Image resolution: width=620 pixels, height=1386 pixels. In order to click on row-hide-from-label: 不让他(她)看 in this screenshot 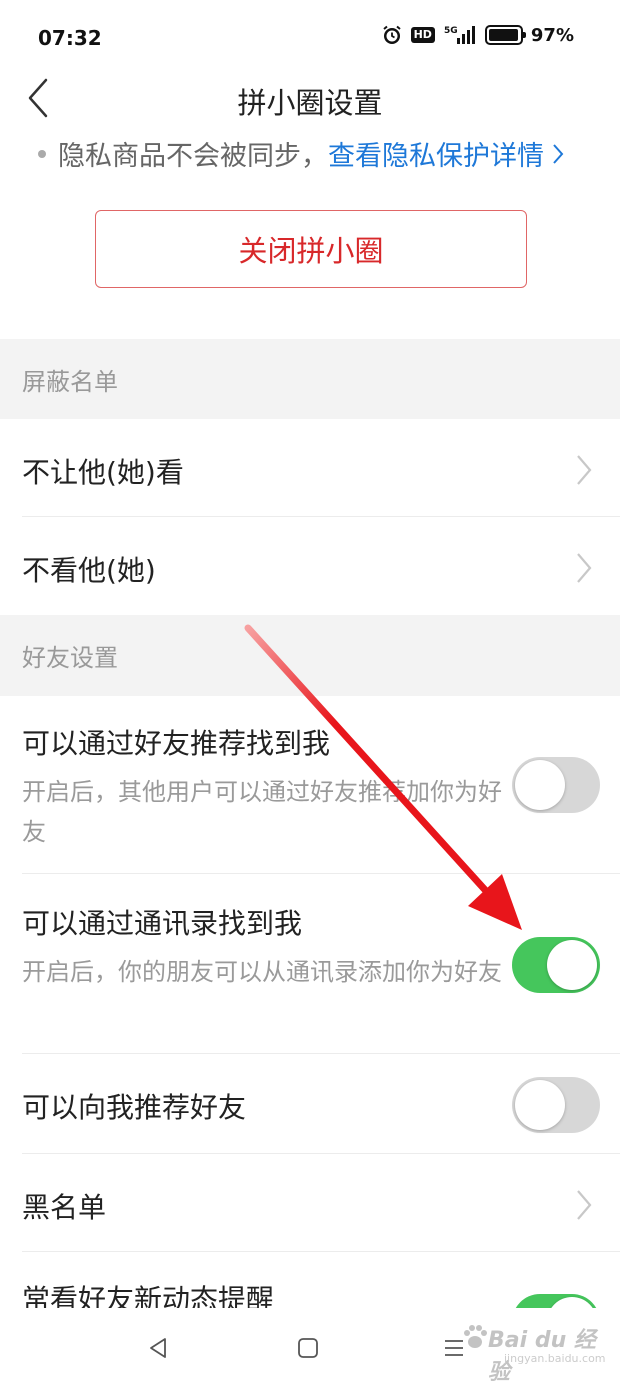, I will do `click(103, 472)`.